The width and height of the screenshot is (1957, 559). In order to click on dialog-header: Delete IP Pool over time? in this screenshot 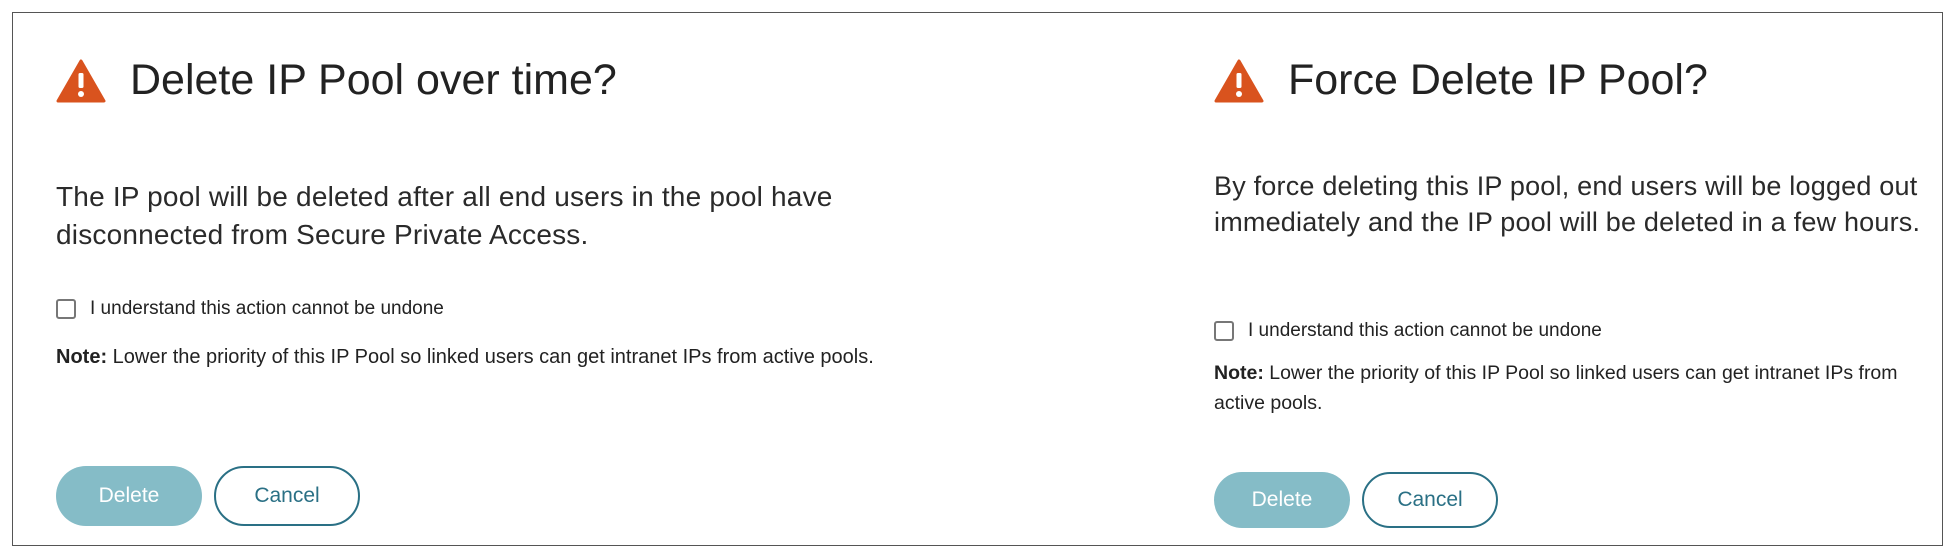, I will do `click(486, 80)`.